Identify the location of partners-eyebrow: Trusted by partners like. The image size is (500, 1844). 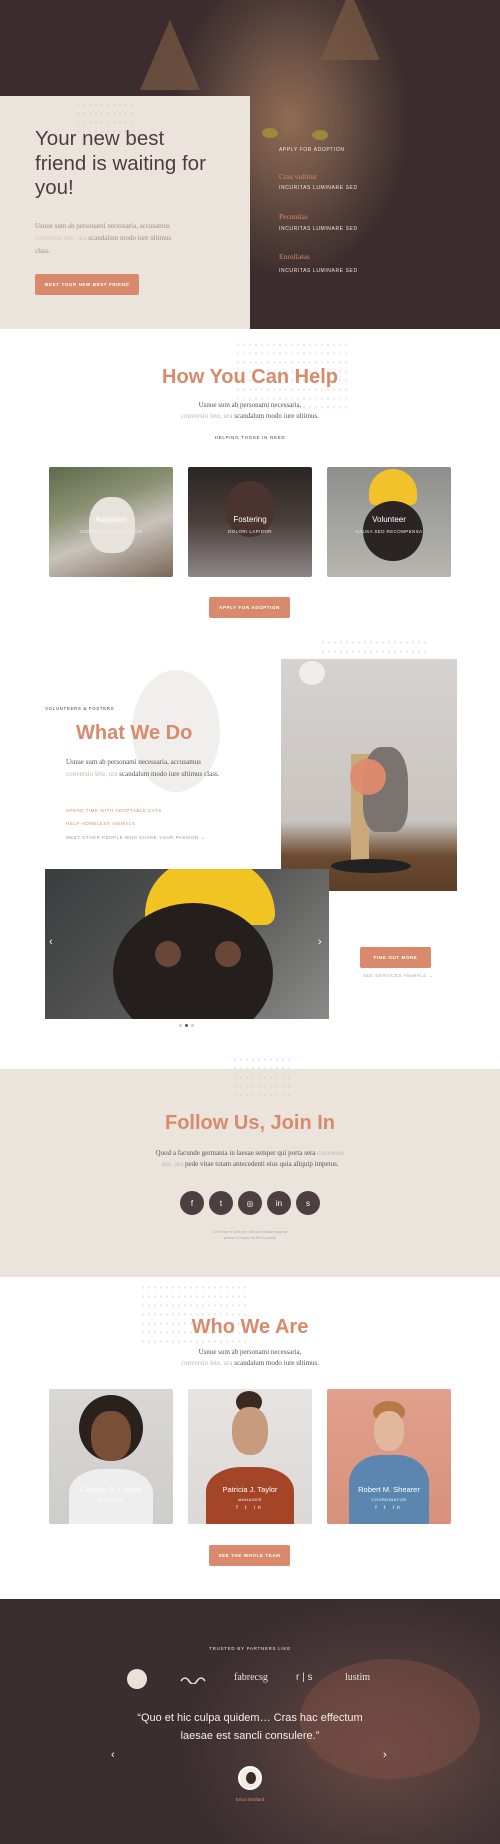
(250, 1648).